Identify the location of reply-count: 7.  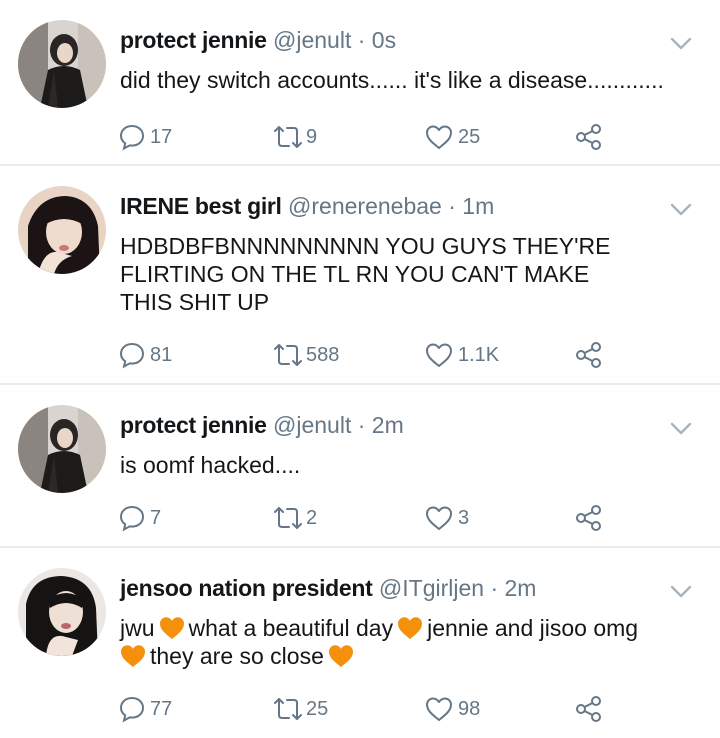
(156, 517).